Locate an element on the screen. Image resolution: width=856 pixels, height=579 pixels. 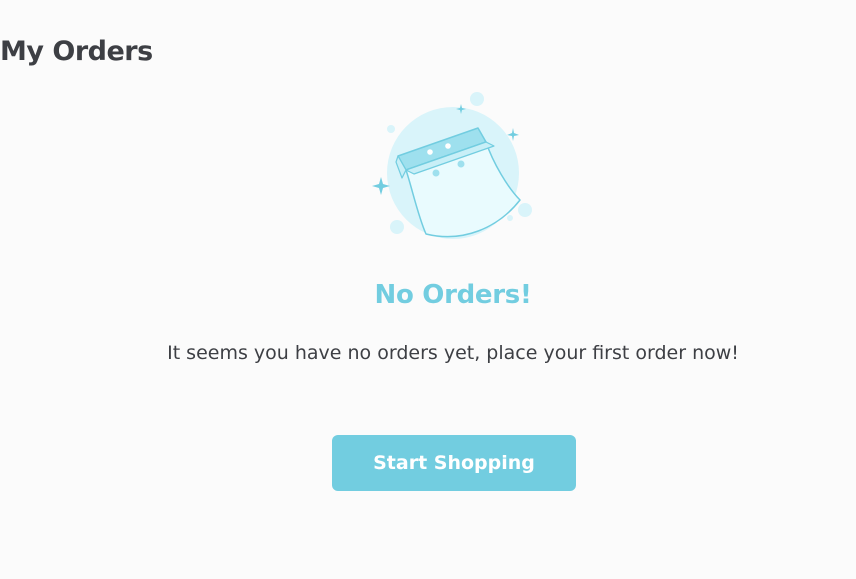
empty-state-title: No Orders! is located at coordinates (453, 295).